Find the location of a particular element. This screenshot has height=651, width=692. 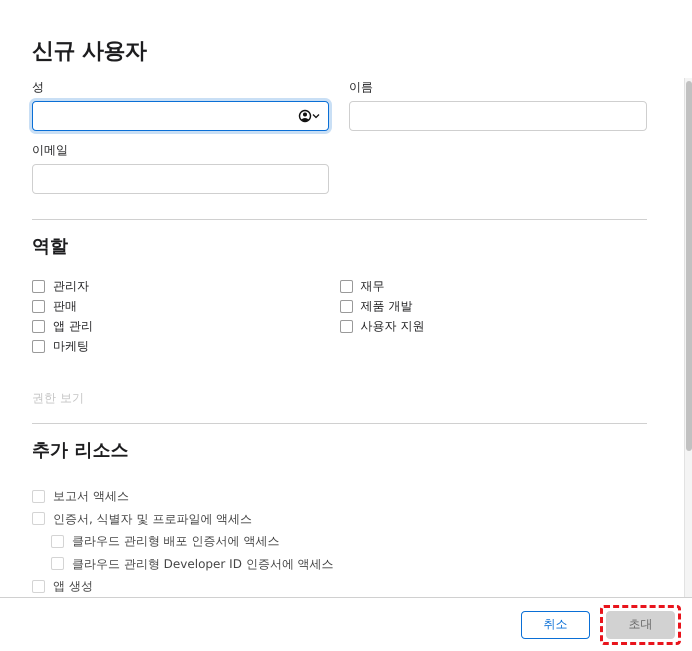

section-heading: 역할 is located at coordinates (50, 247).